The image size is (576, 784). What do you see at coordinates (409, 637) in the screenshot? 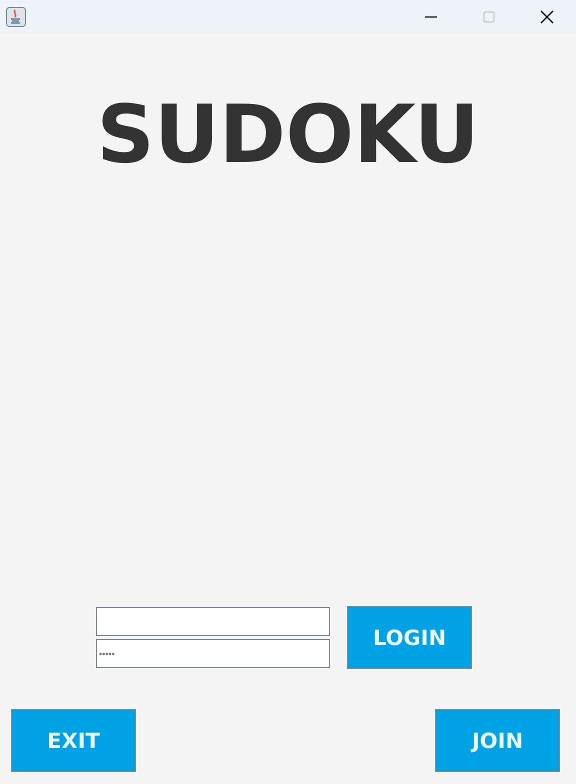
I see `login-button: LOGIN` at bounding box center [409, 637].